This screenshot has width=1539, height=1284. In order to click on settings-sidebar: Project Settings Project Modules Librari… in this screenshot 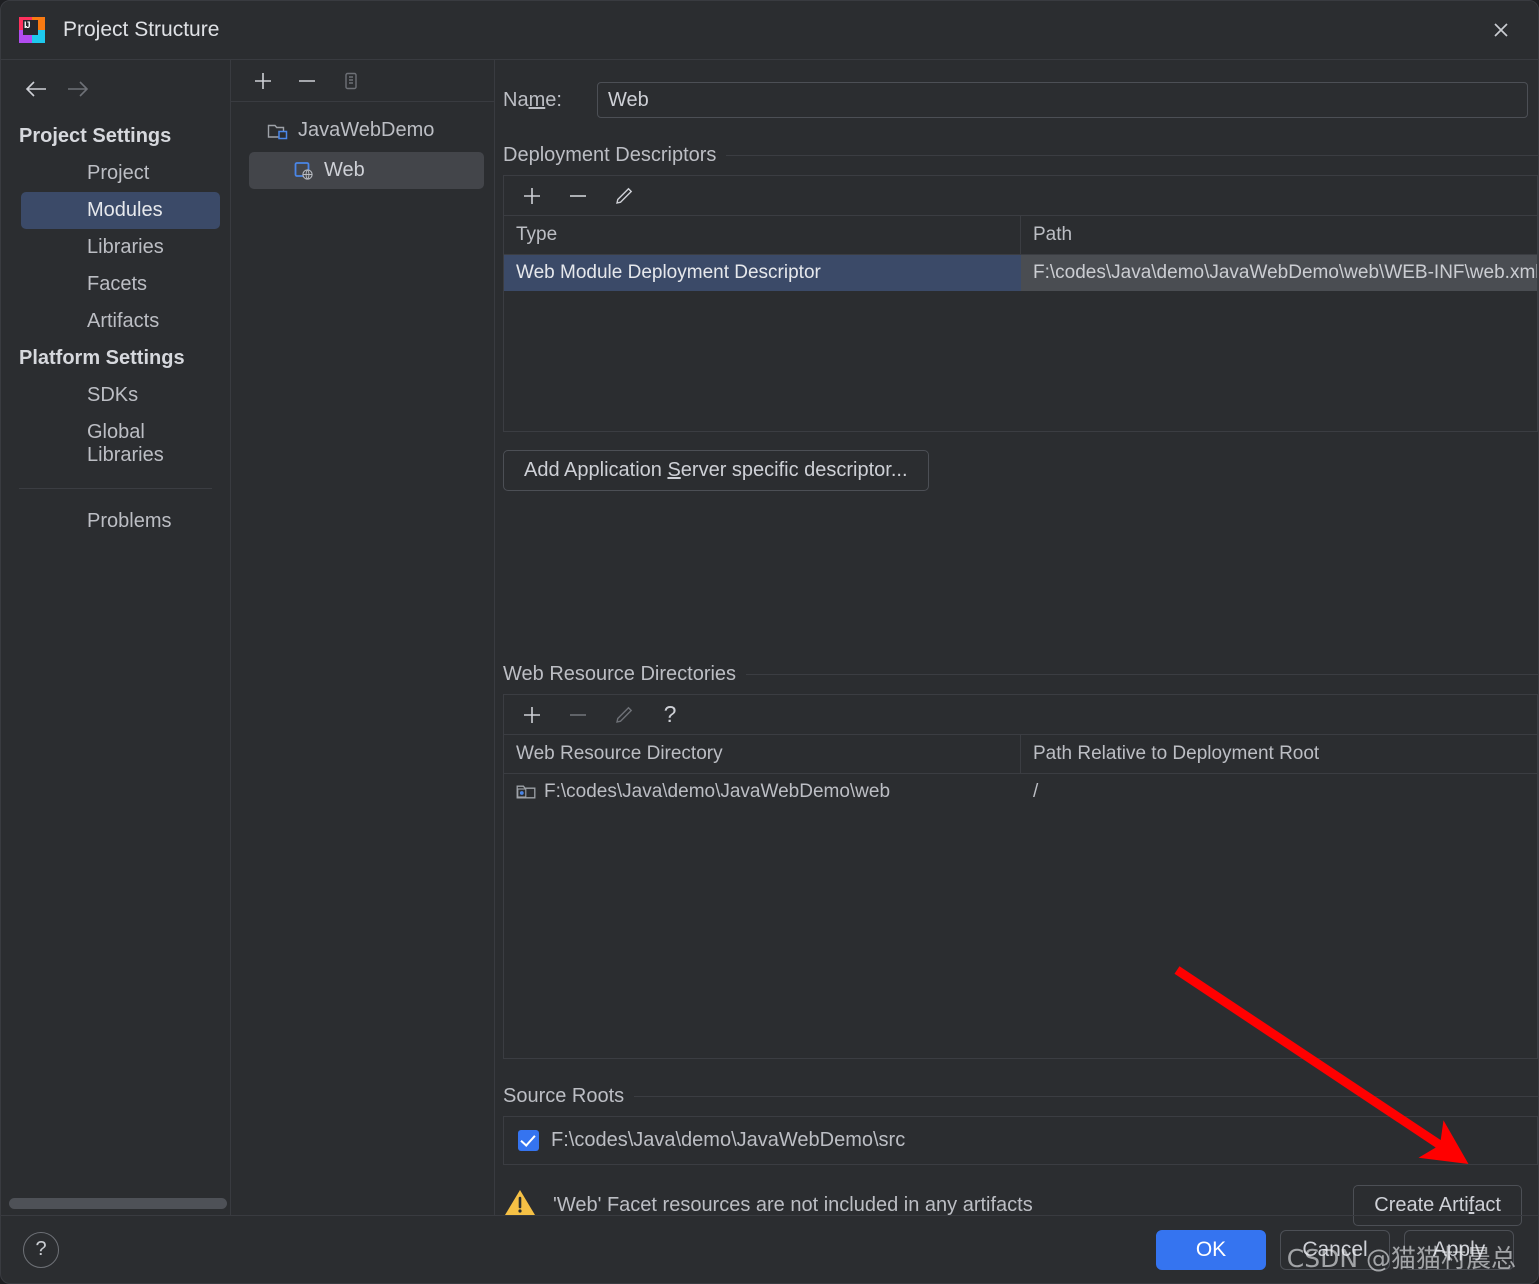, I will do `click(116, 637)`.